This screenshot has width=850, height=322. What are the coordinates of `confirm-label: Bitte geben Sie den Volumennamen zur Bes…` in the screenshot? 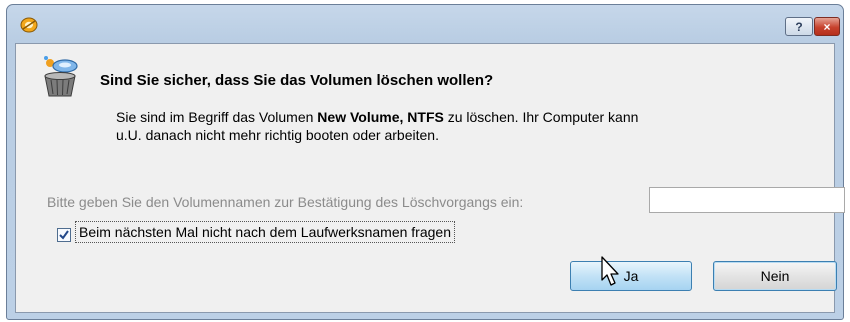 It's located at (285, 202).